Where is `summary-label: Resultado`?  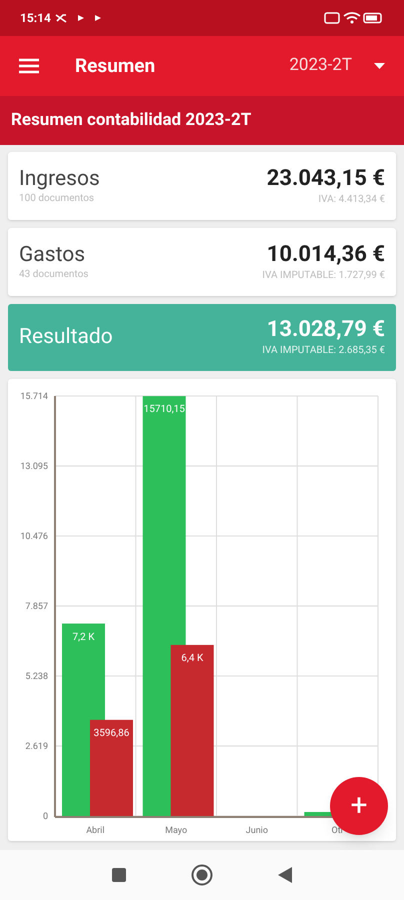
summary-label: Resultado is located at coordinates (66, 337).